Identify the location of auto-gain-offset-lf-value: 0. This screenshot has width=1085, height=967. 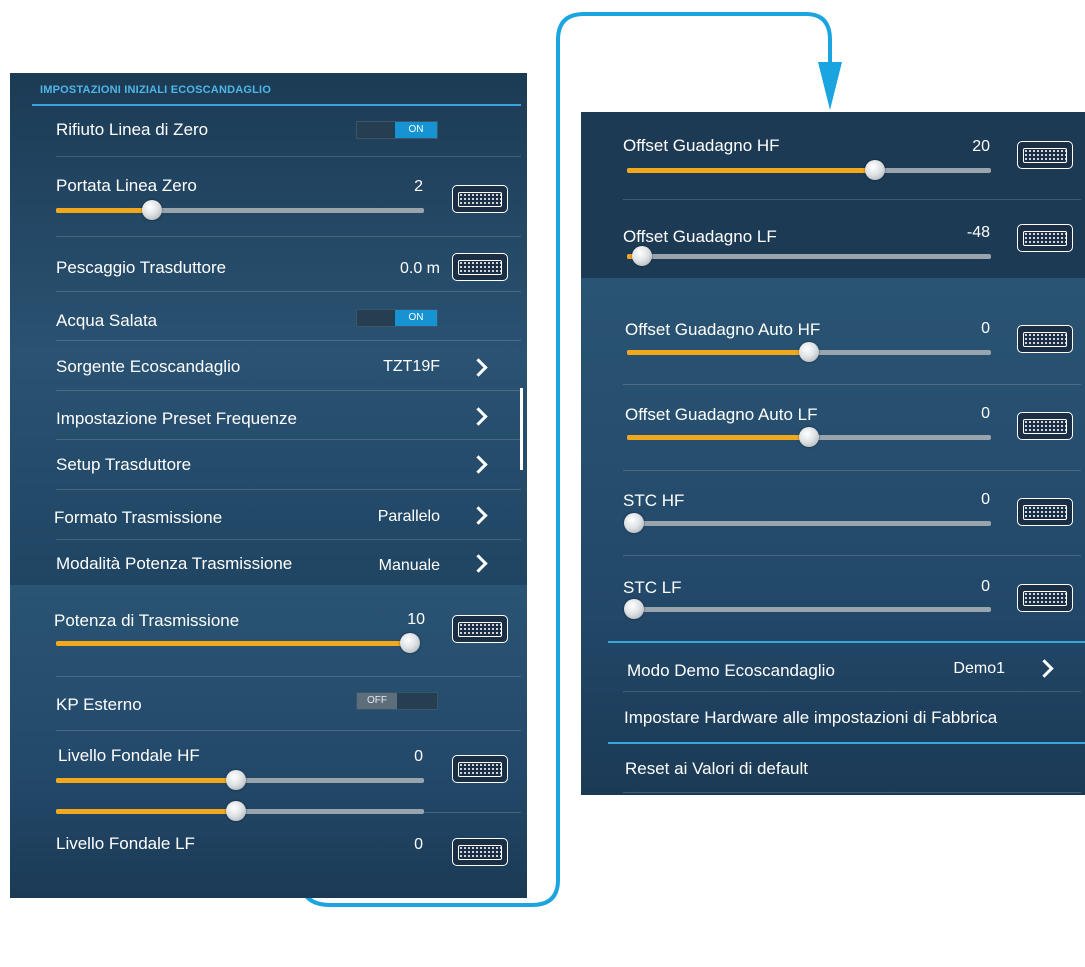
(985, 413).